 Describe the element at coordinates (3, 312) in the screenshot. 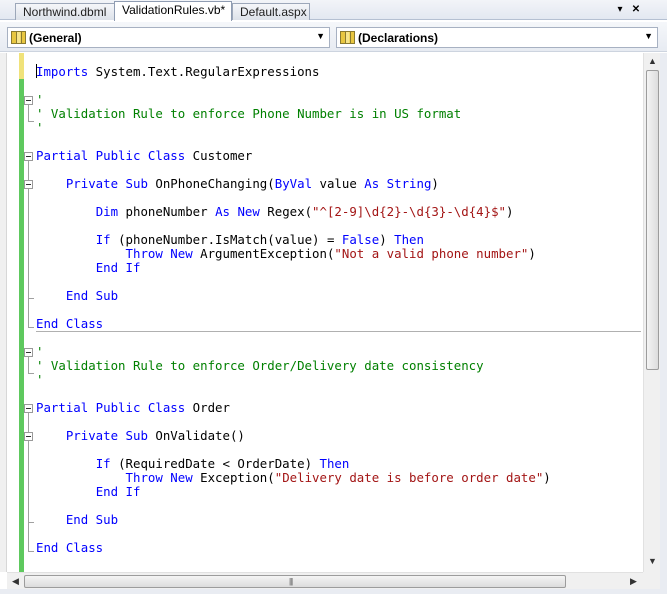

I see `indicator-margin` at that location.